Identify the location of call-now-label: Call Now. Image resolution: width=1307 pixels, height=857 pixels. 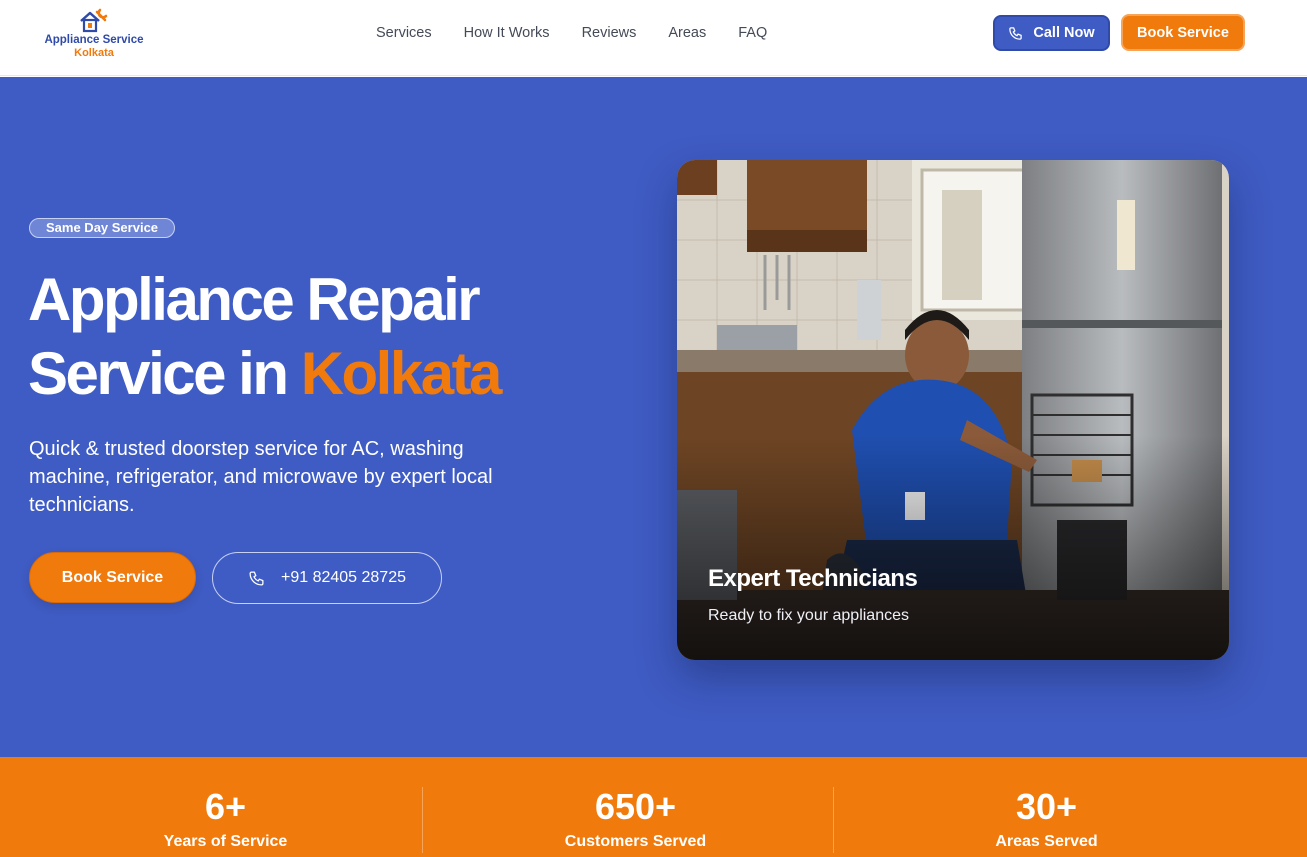
(1064, 33).